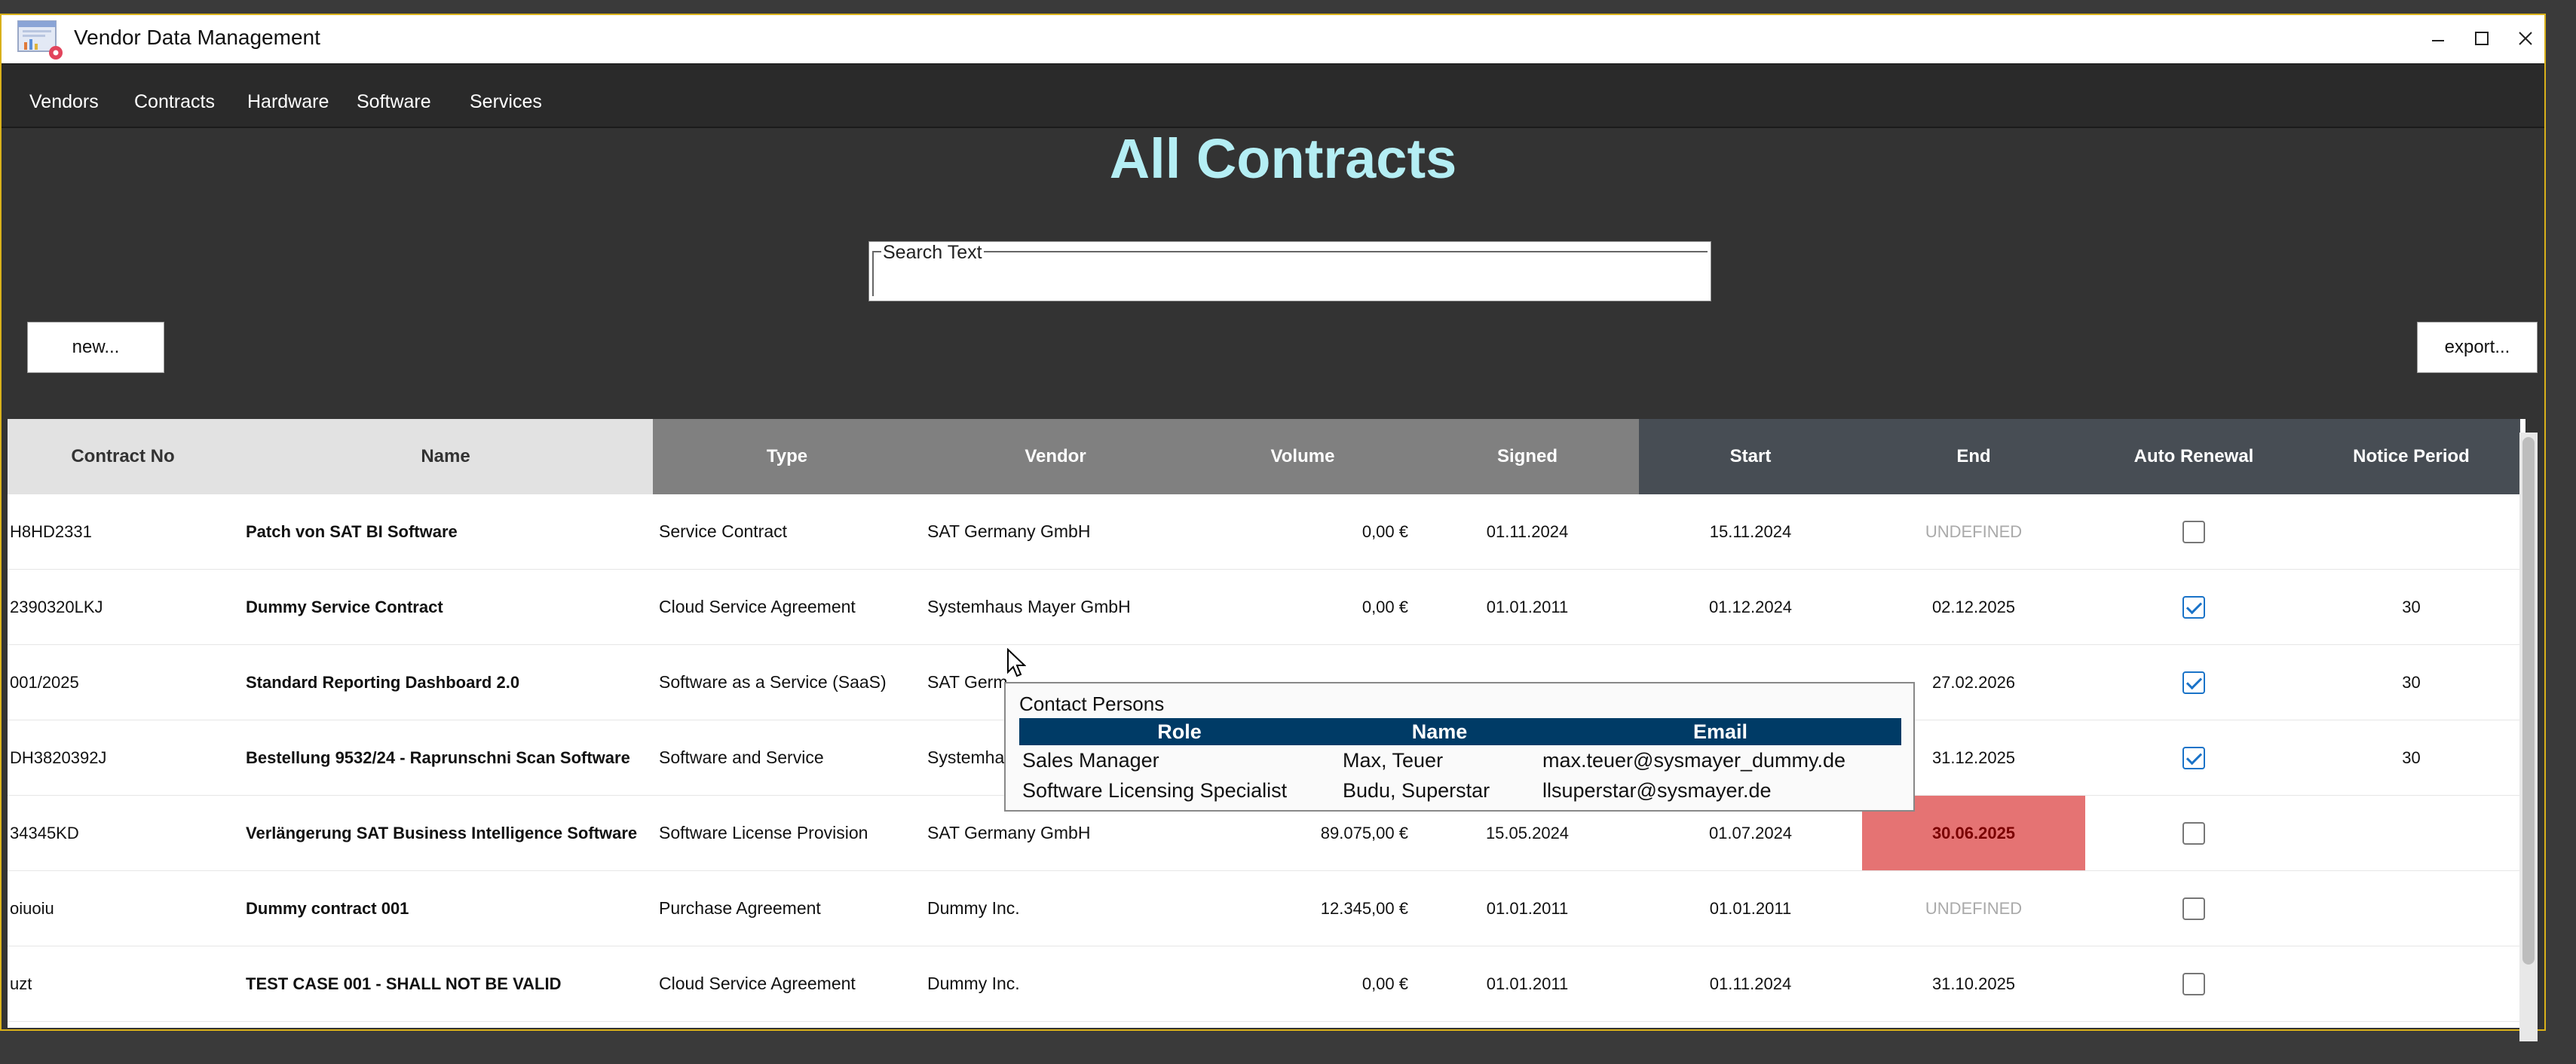  What do you see at coordinates (123, 908) in the screenshot?
I see `cell-contract-no: oiuoiu` at bounding box center [123, 908].